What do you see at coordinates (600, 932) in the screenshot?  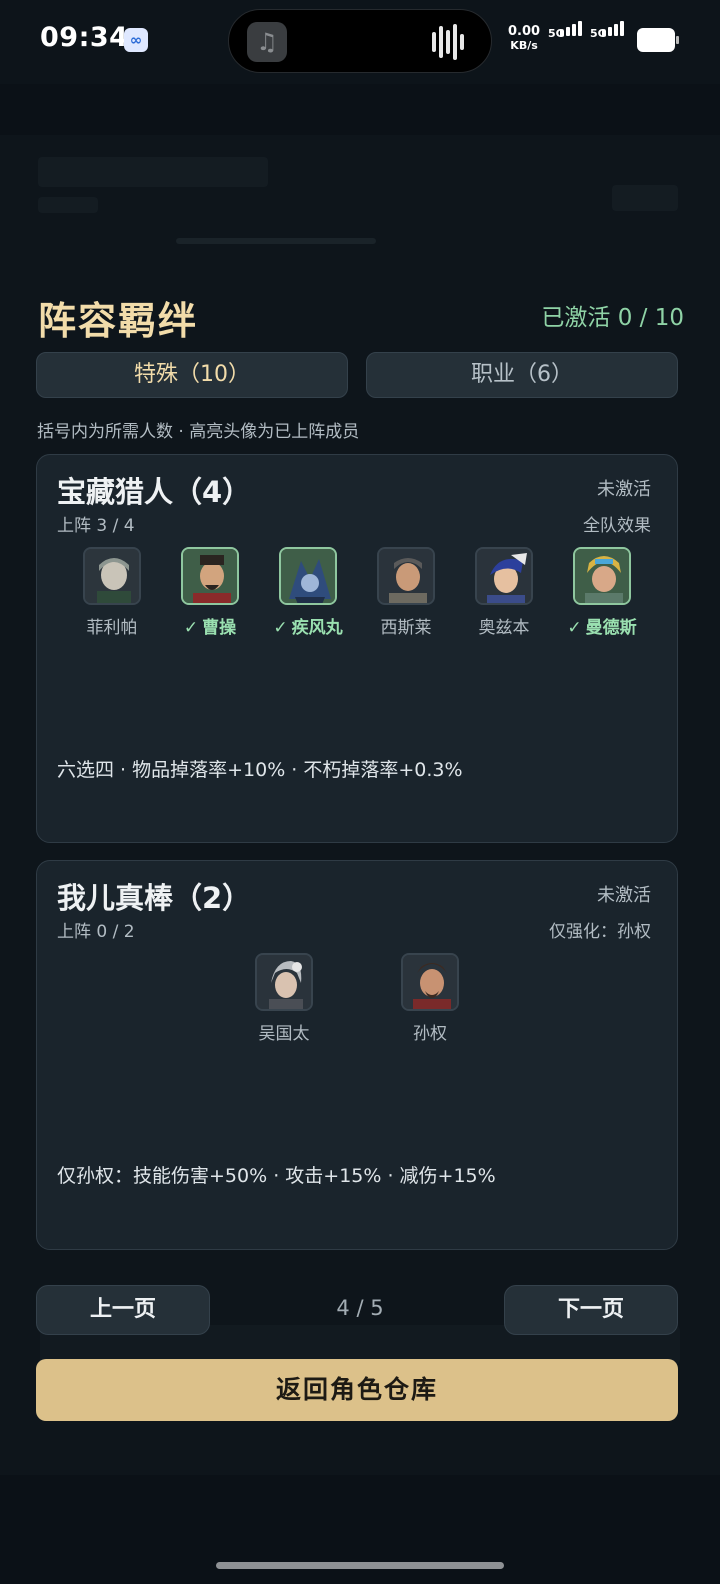 I see `bond-scope: 仅强化：孙权` at bounding box center [600, 932].